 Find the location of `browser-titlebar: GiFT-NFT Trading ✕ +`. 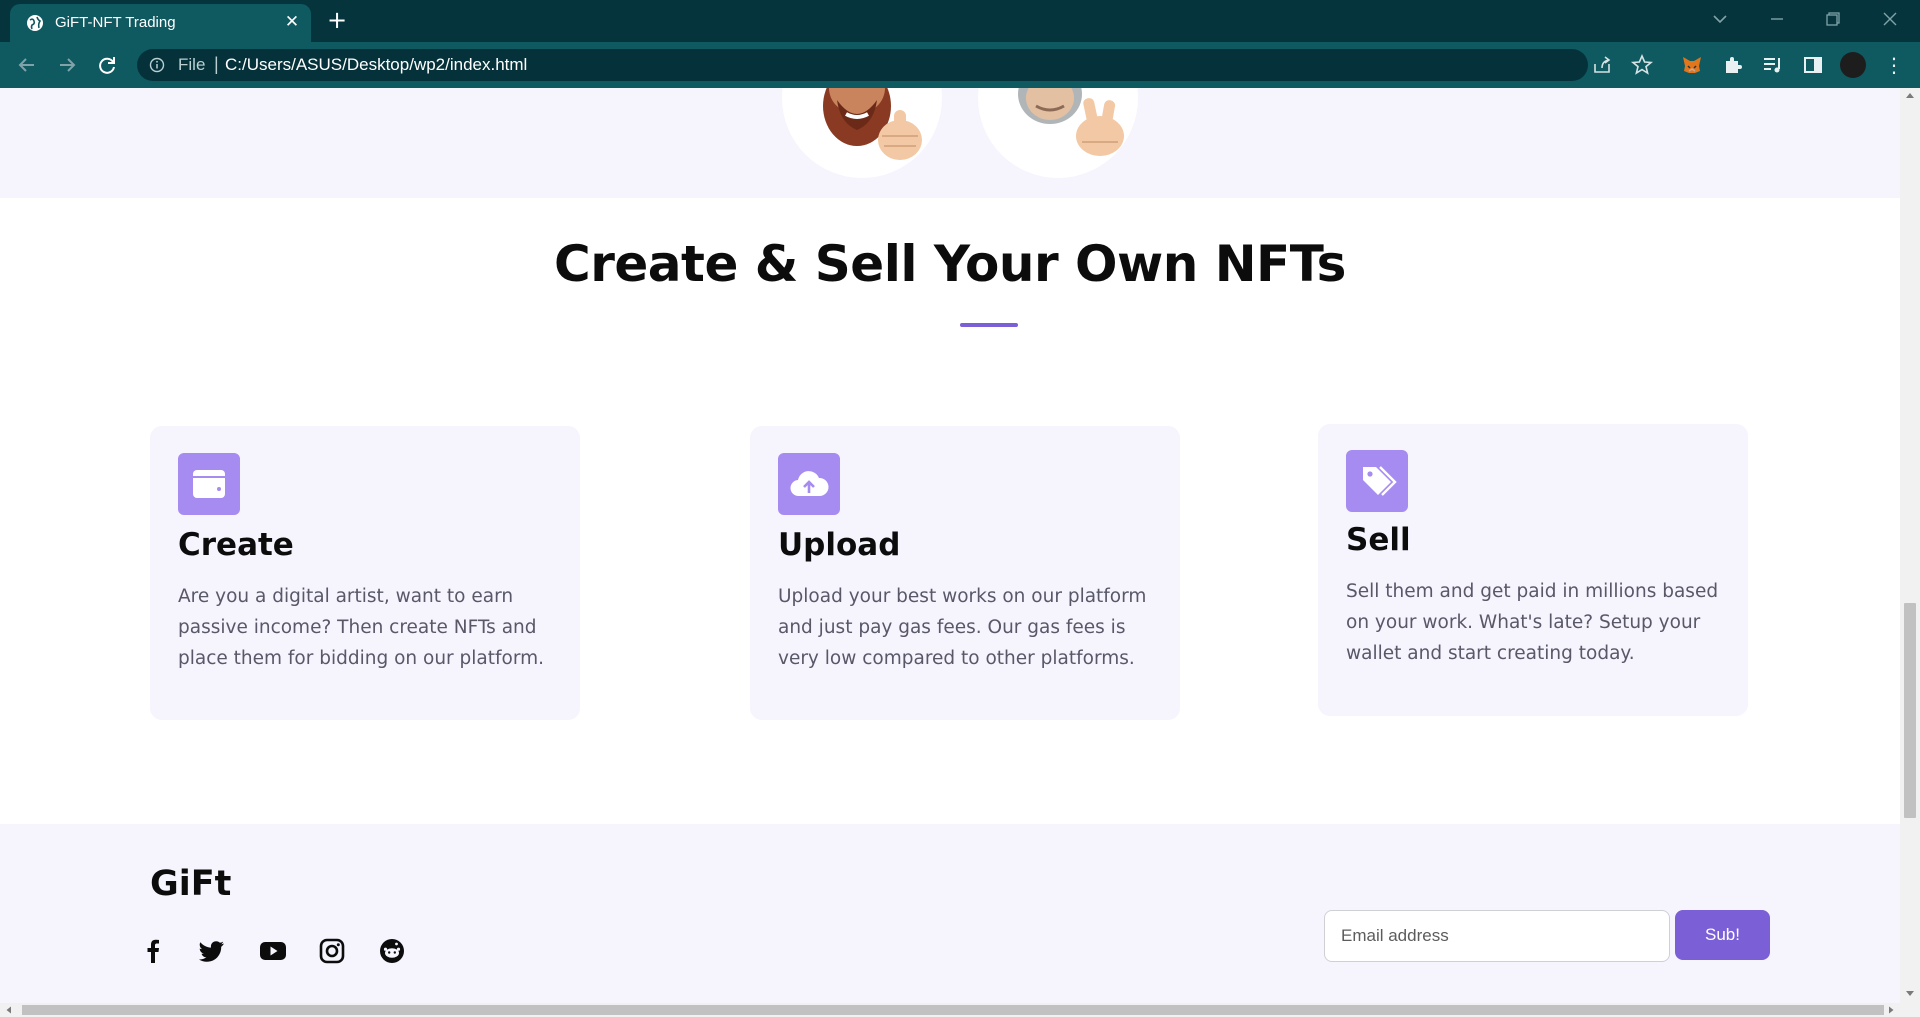

browser-titlebar: GiFT-NFT Trading ✕ + is located at coordinates (960, 21).